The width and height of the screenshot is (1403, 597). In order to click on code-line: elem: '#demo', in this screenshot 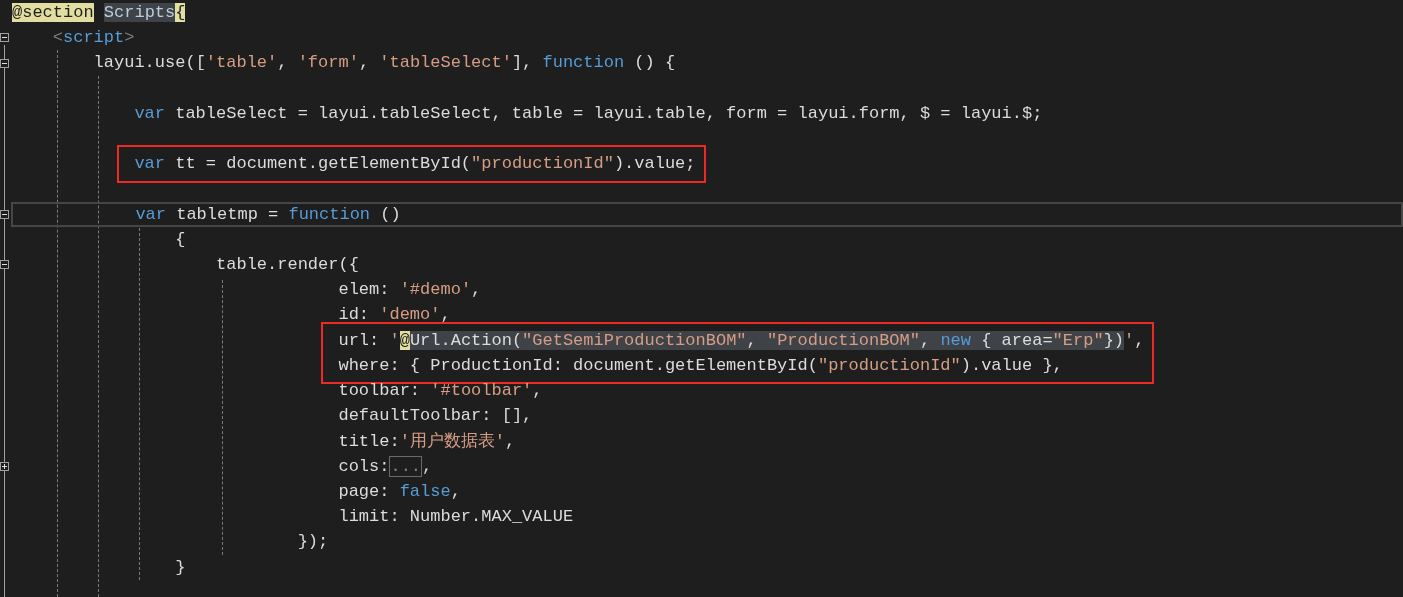, I will do `click(410, 290)`.